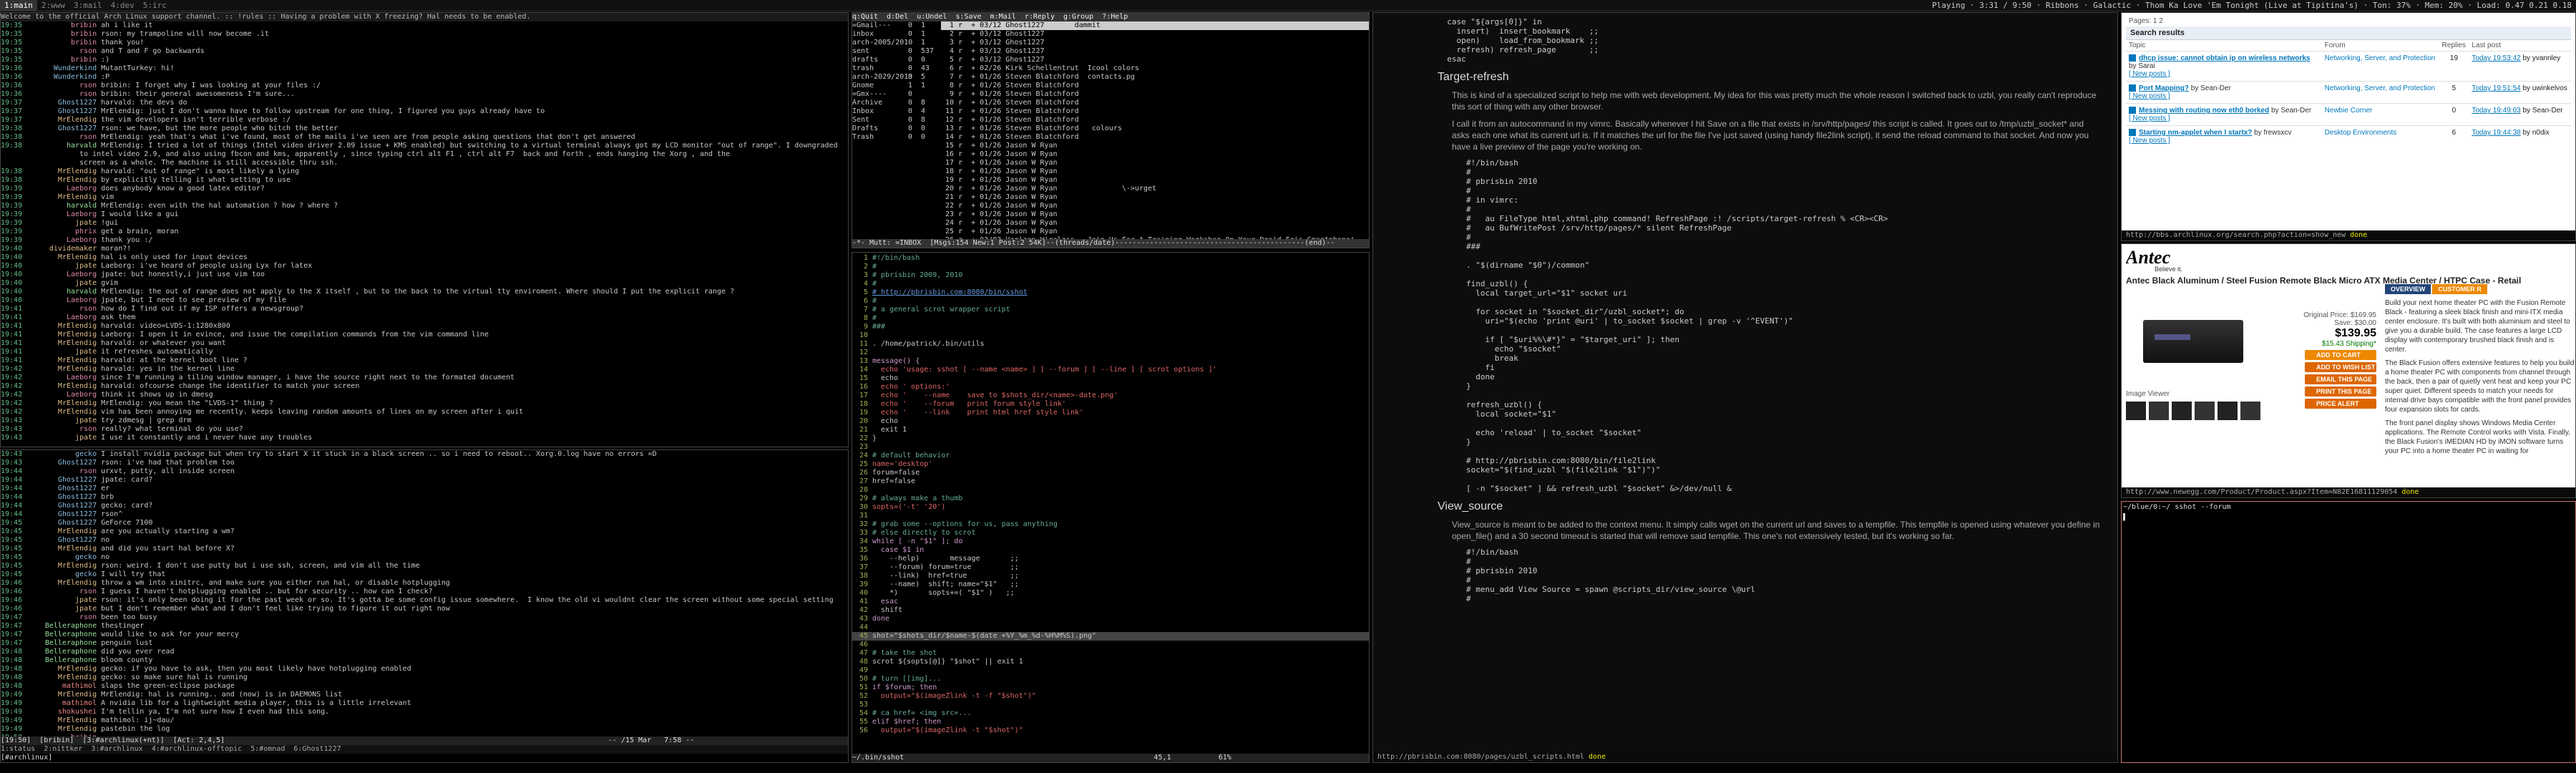 Image resolution: width=2576 pixels, height=773 pixels. I want to click on last-post-link: Today 19:53:42, so click(2496, 58).